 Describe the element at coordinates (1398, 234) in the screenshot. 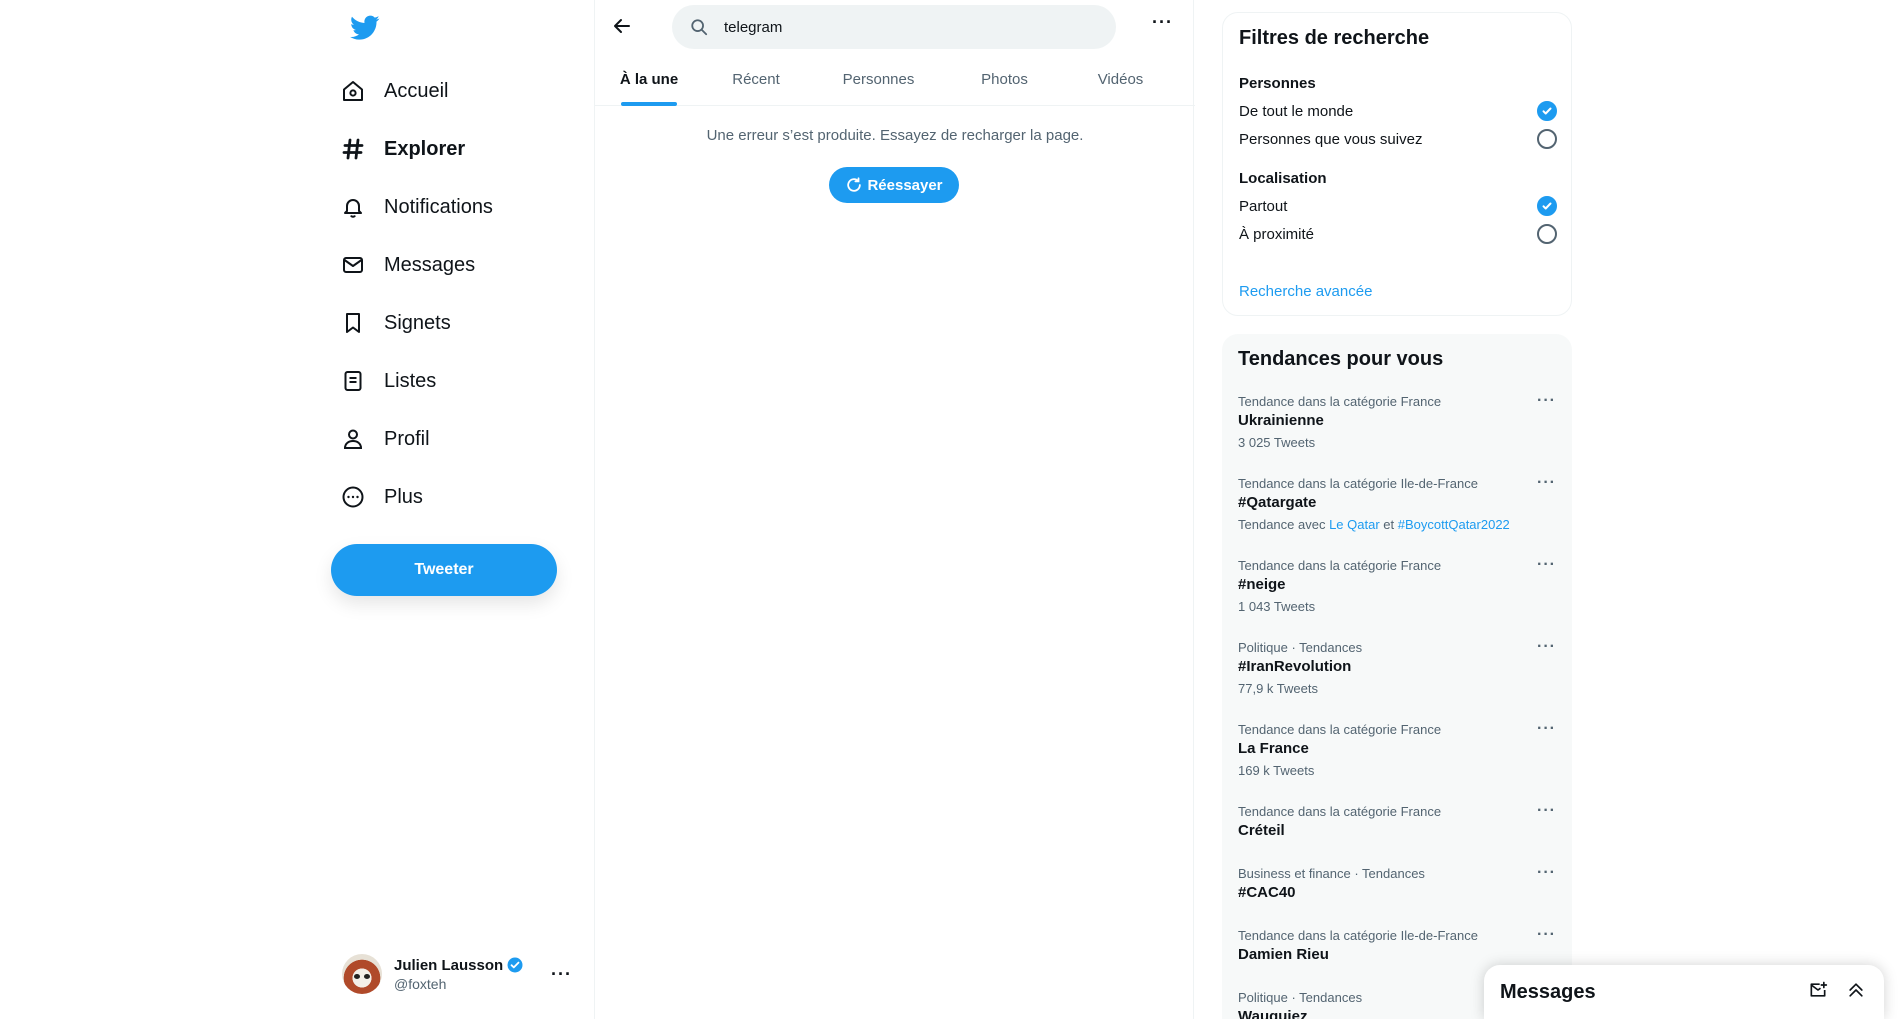

I see `filter-option-nearby: À proximité` at that location.